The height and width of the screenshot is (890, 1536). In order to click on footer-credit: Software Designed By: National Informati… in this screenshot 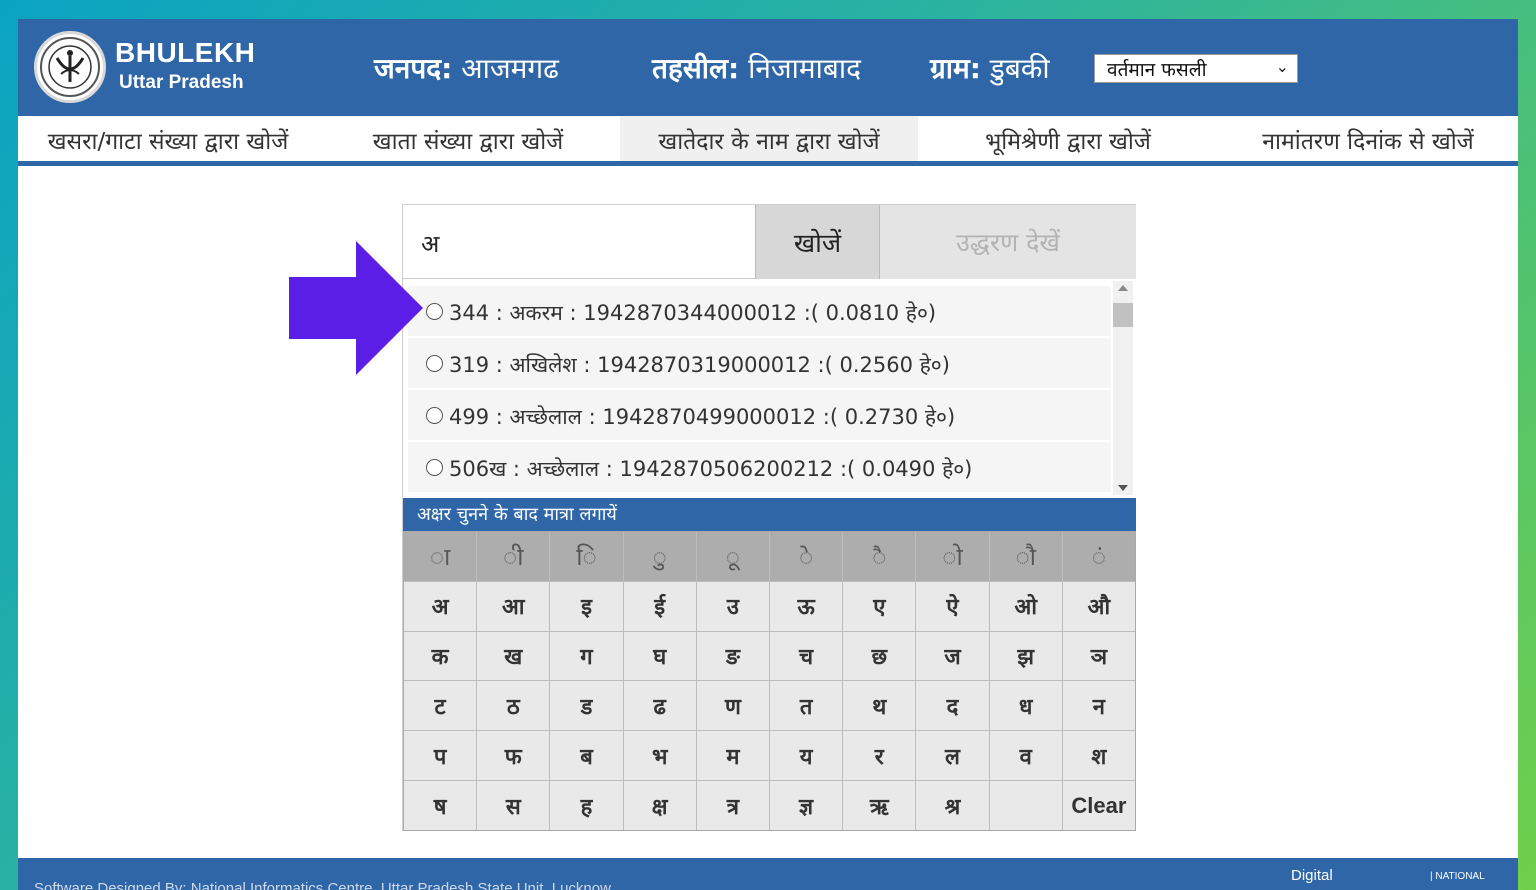, I will do `click(322, 885)`.